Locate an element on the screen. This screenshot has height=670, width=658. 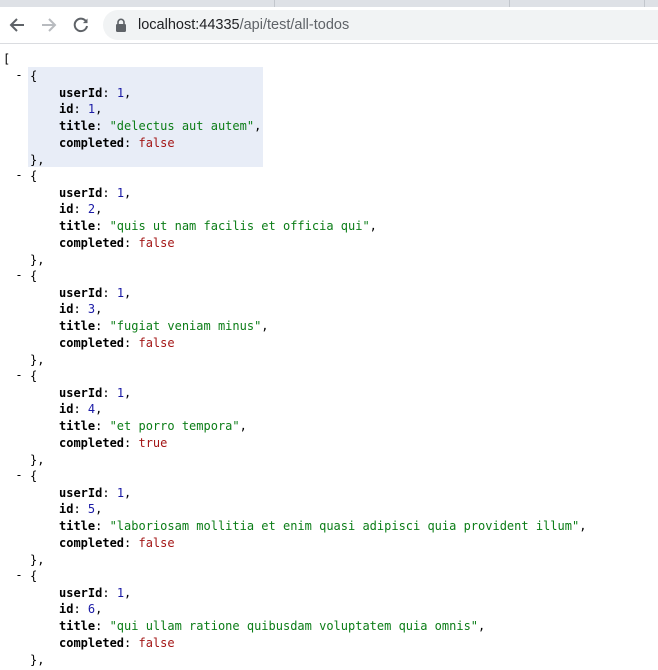
reload-button is located at coordinates (81, 25).